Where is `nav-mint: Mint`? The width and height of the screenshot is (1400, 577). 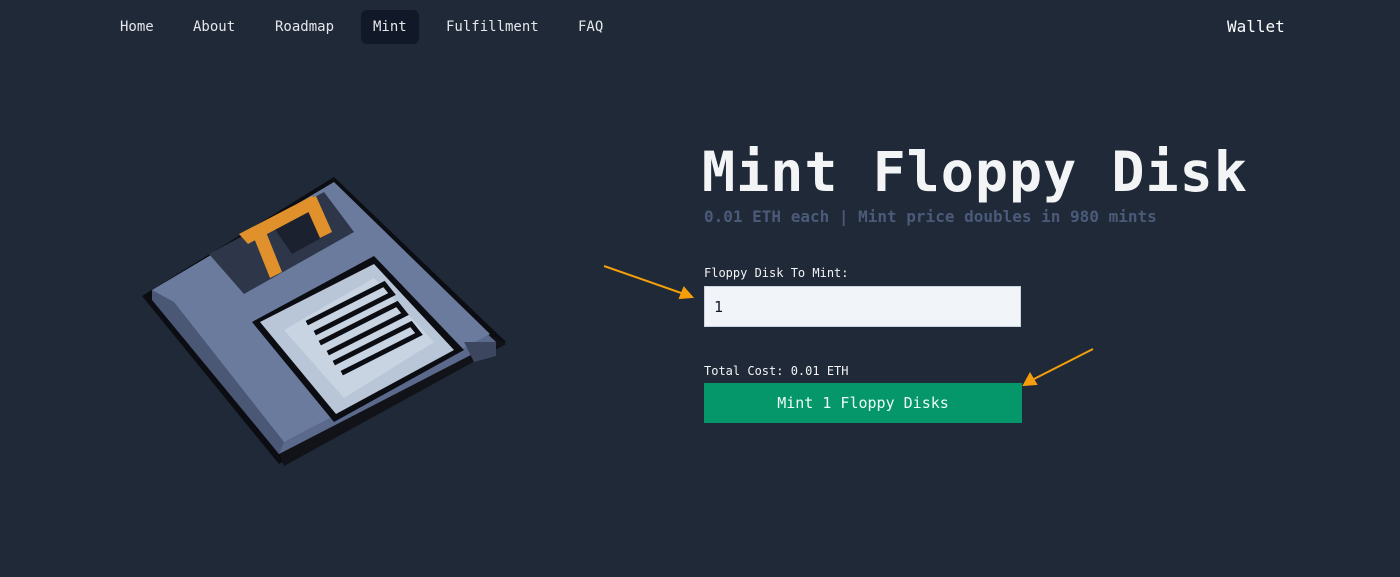
nav-mint: Mint is located at coordinates (390, 27).